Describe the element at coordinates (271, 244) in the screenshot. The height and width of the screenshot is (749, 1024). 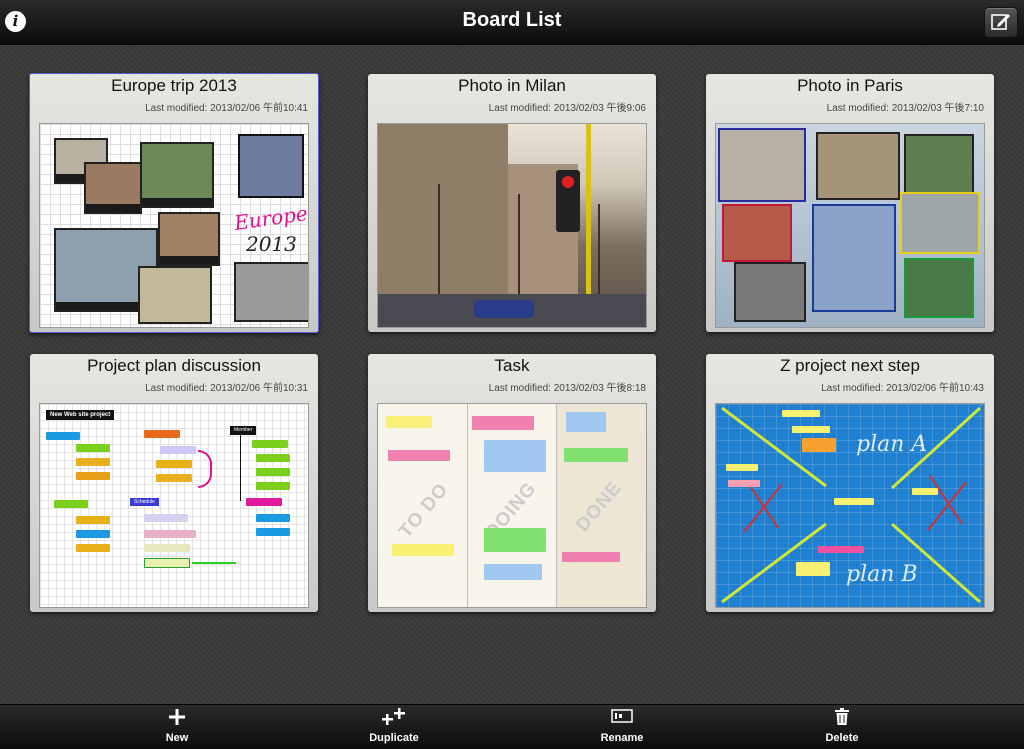
I see `handwriting-year: 2013` at that location.